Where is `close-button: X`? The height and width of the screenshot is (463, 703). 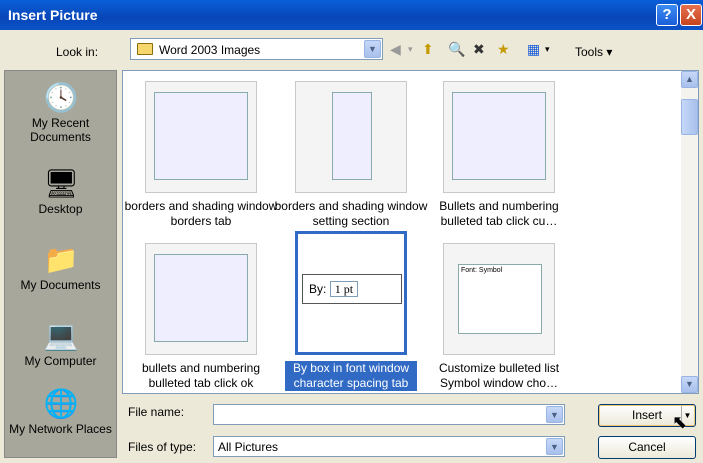
close-button: X is located at coordinates (691, 15).